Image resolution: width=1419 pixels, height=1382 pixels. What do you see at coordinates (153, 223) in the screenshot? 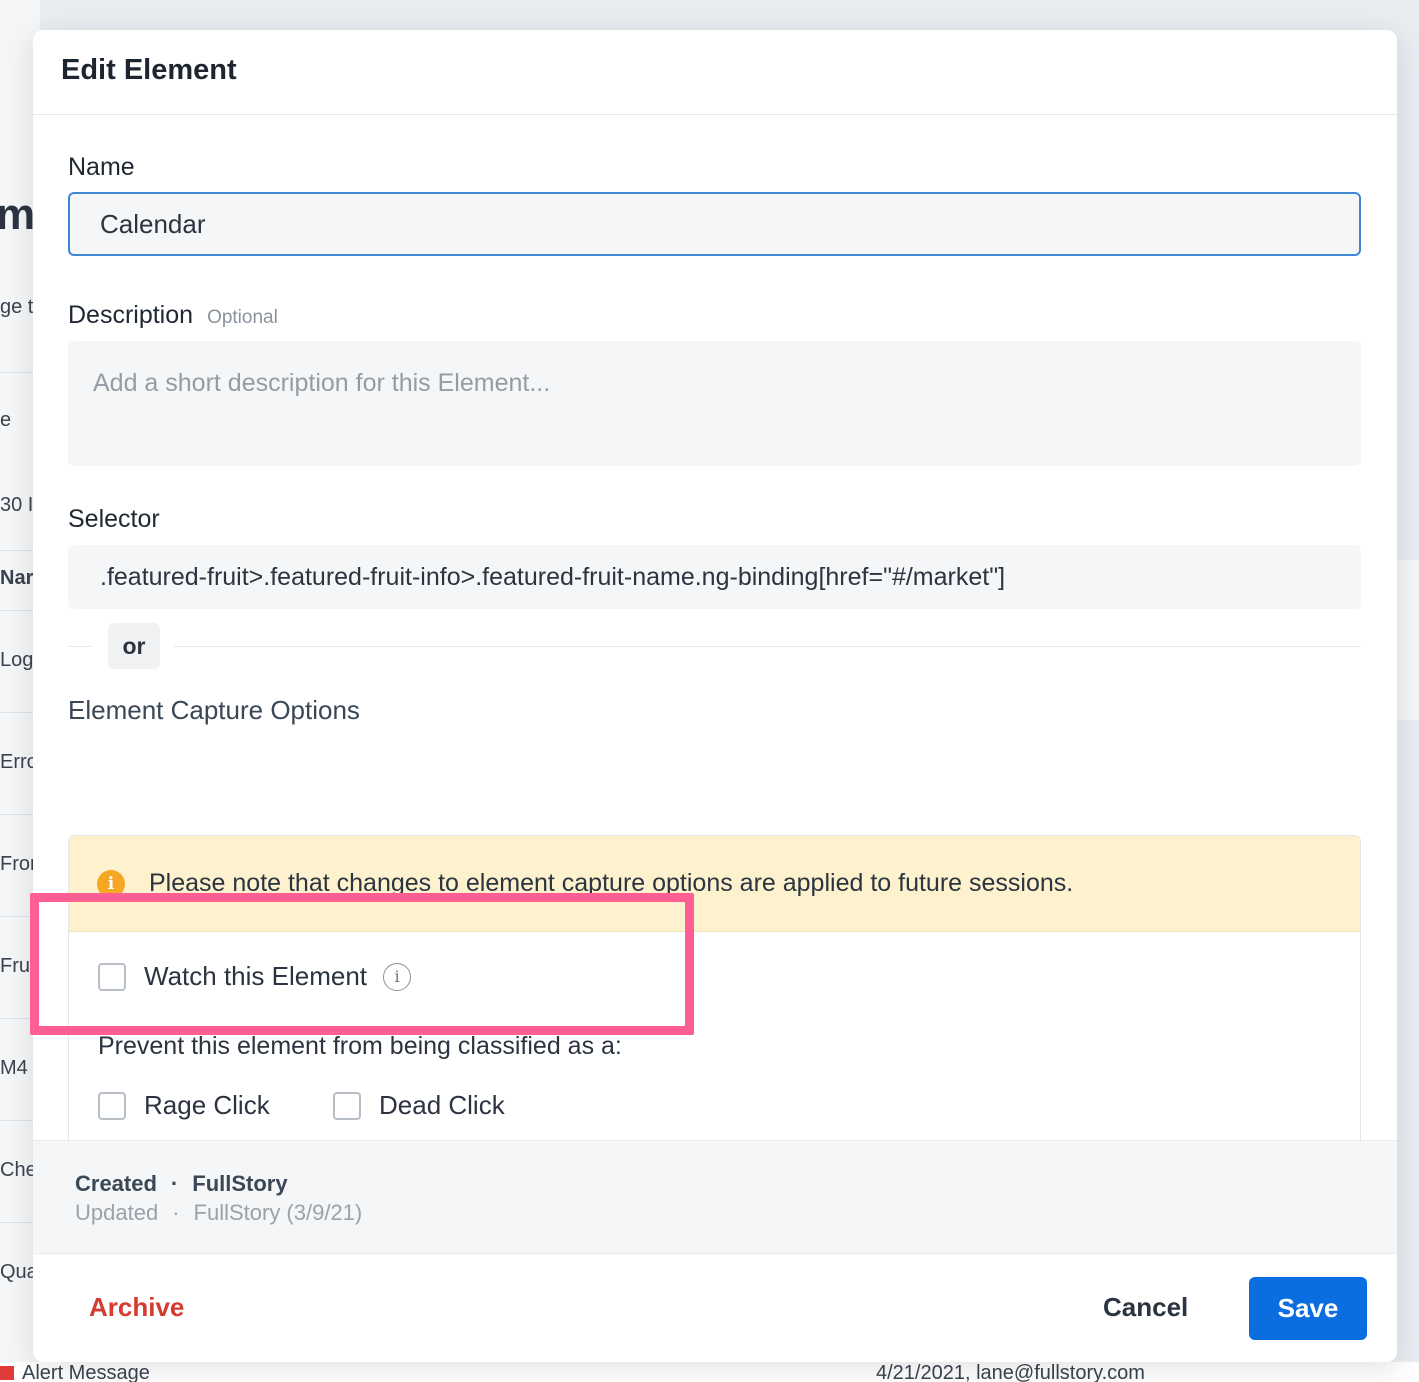
I see `name-input-value: Calendar` at bounding box center [153, 223].